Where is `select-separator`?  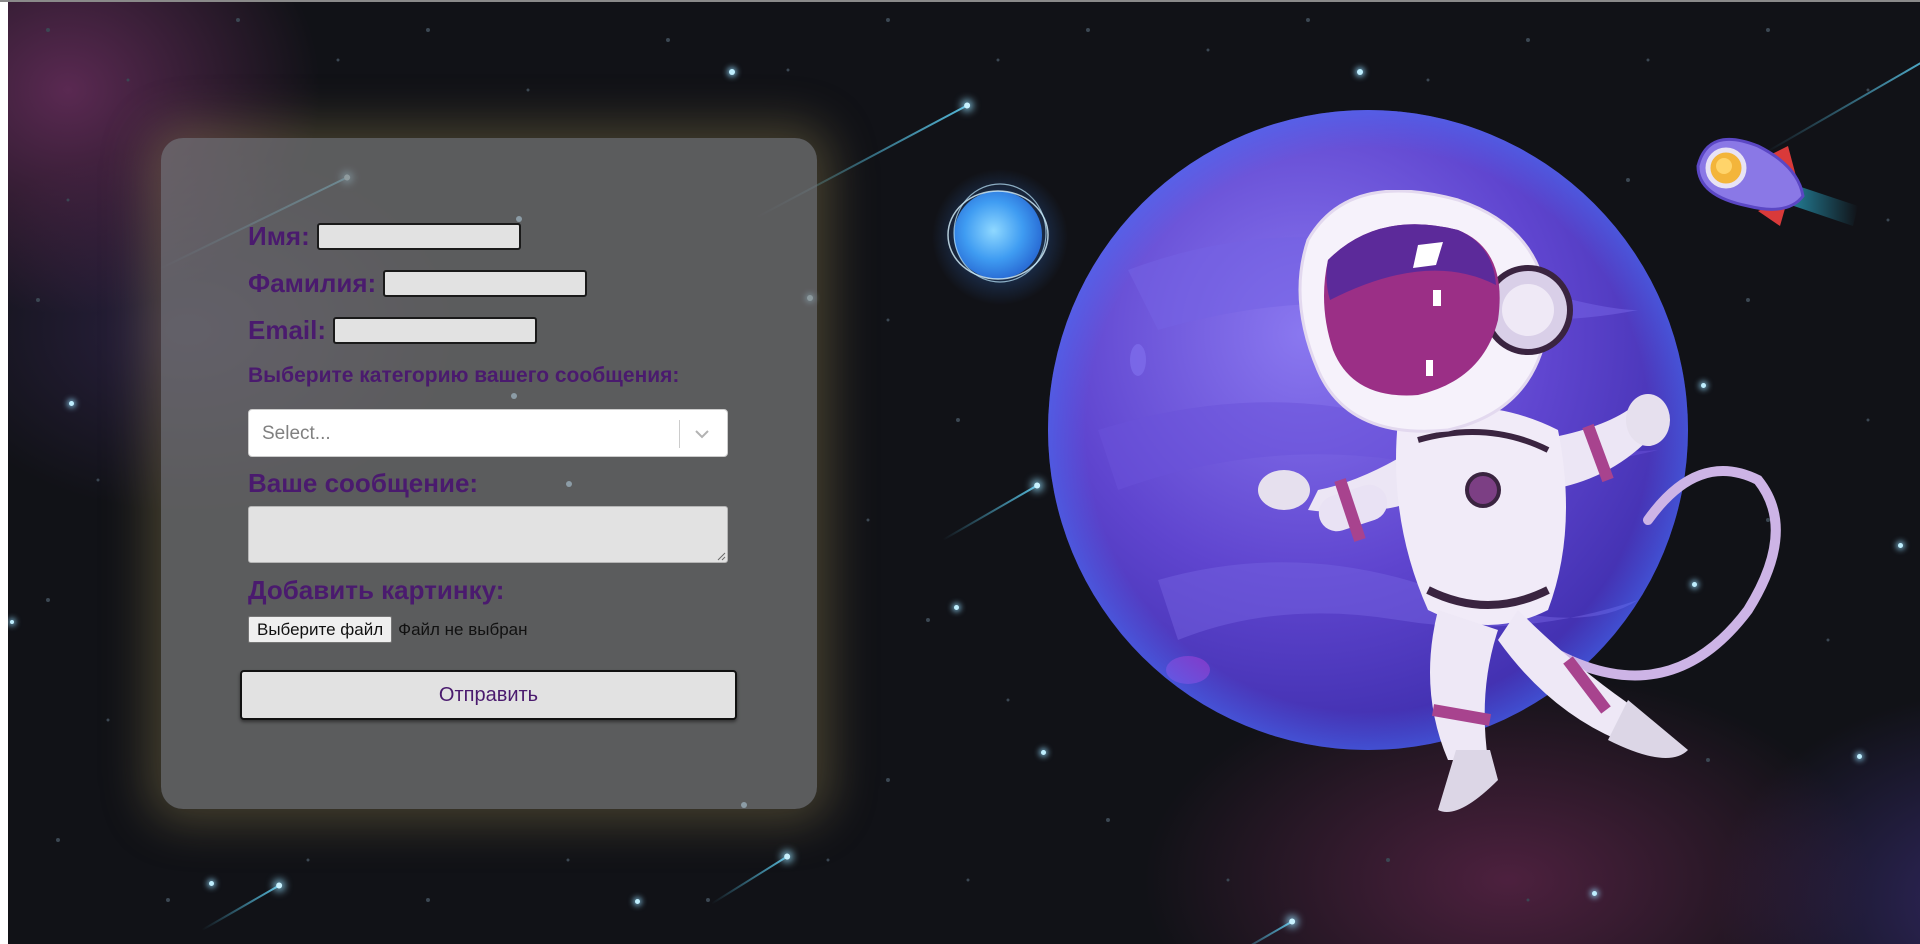 select-separator is located at coordinates (679, 434).